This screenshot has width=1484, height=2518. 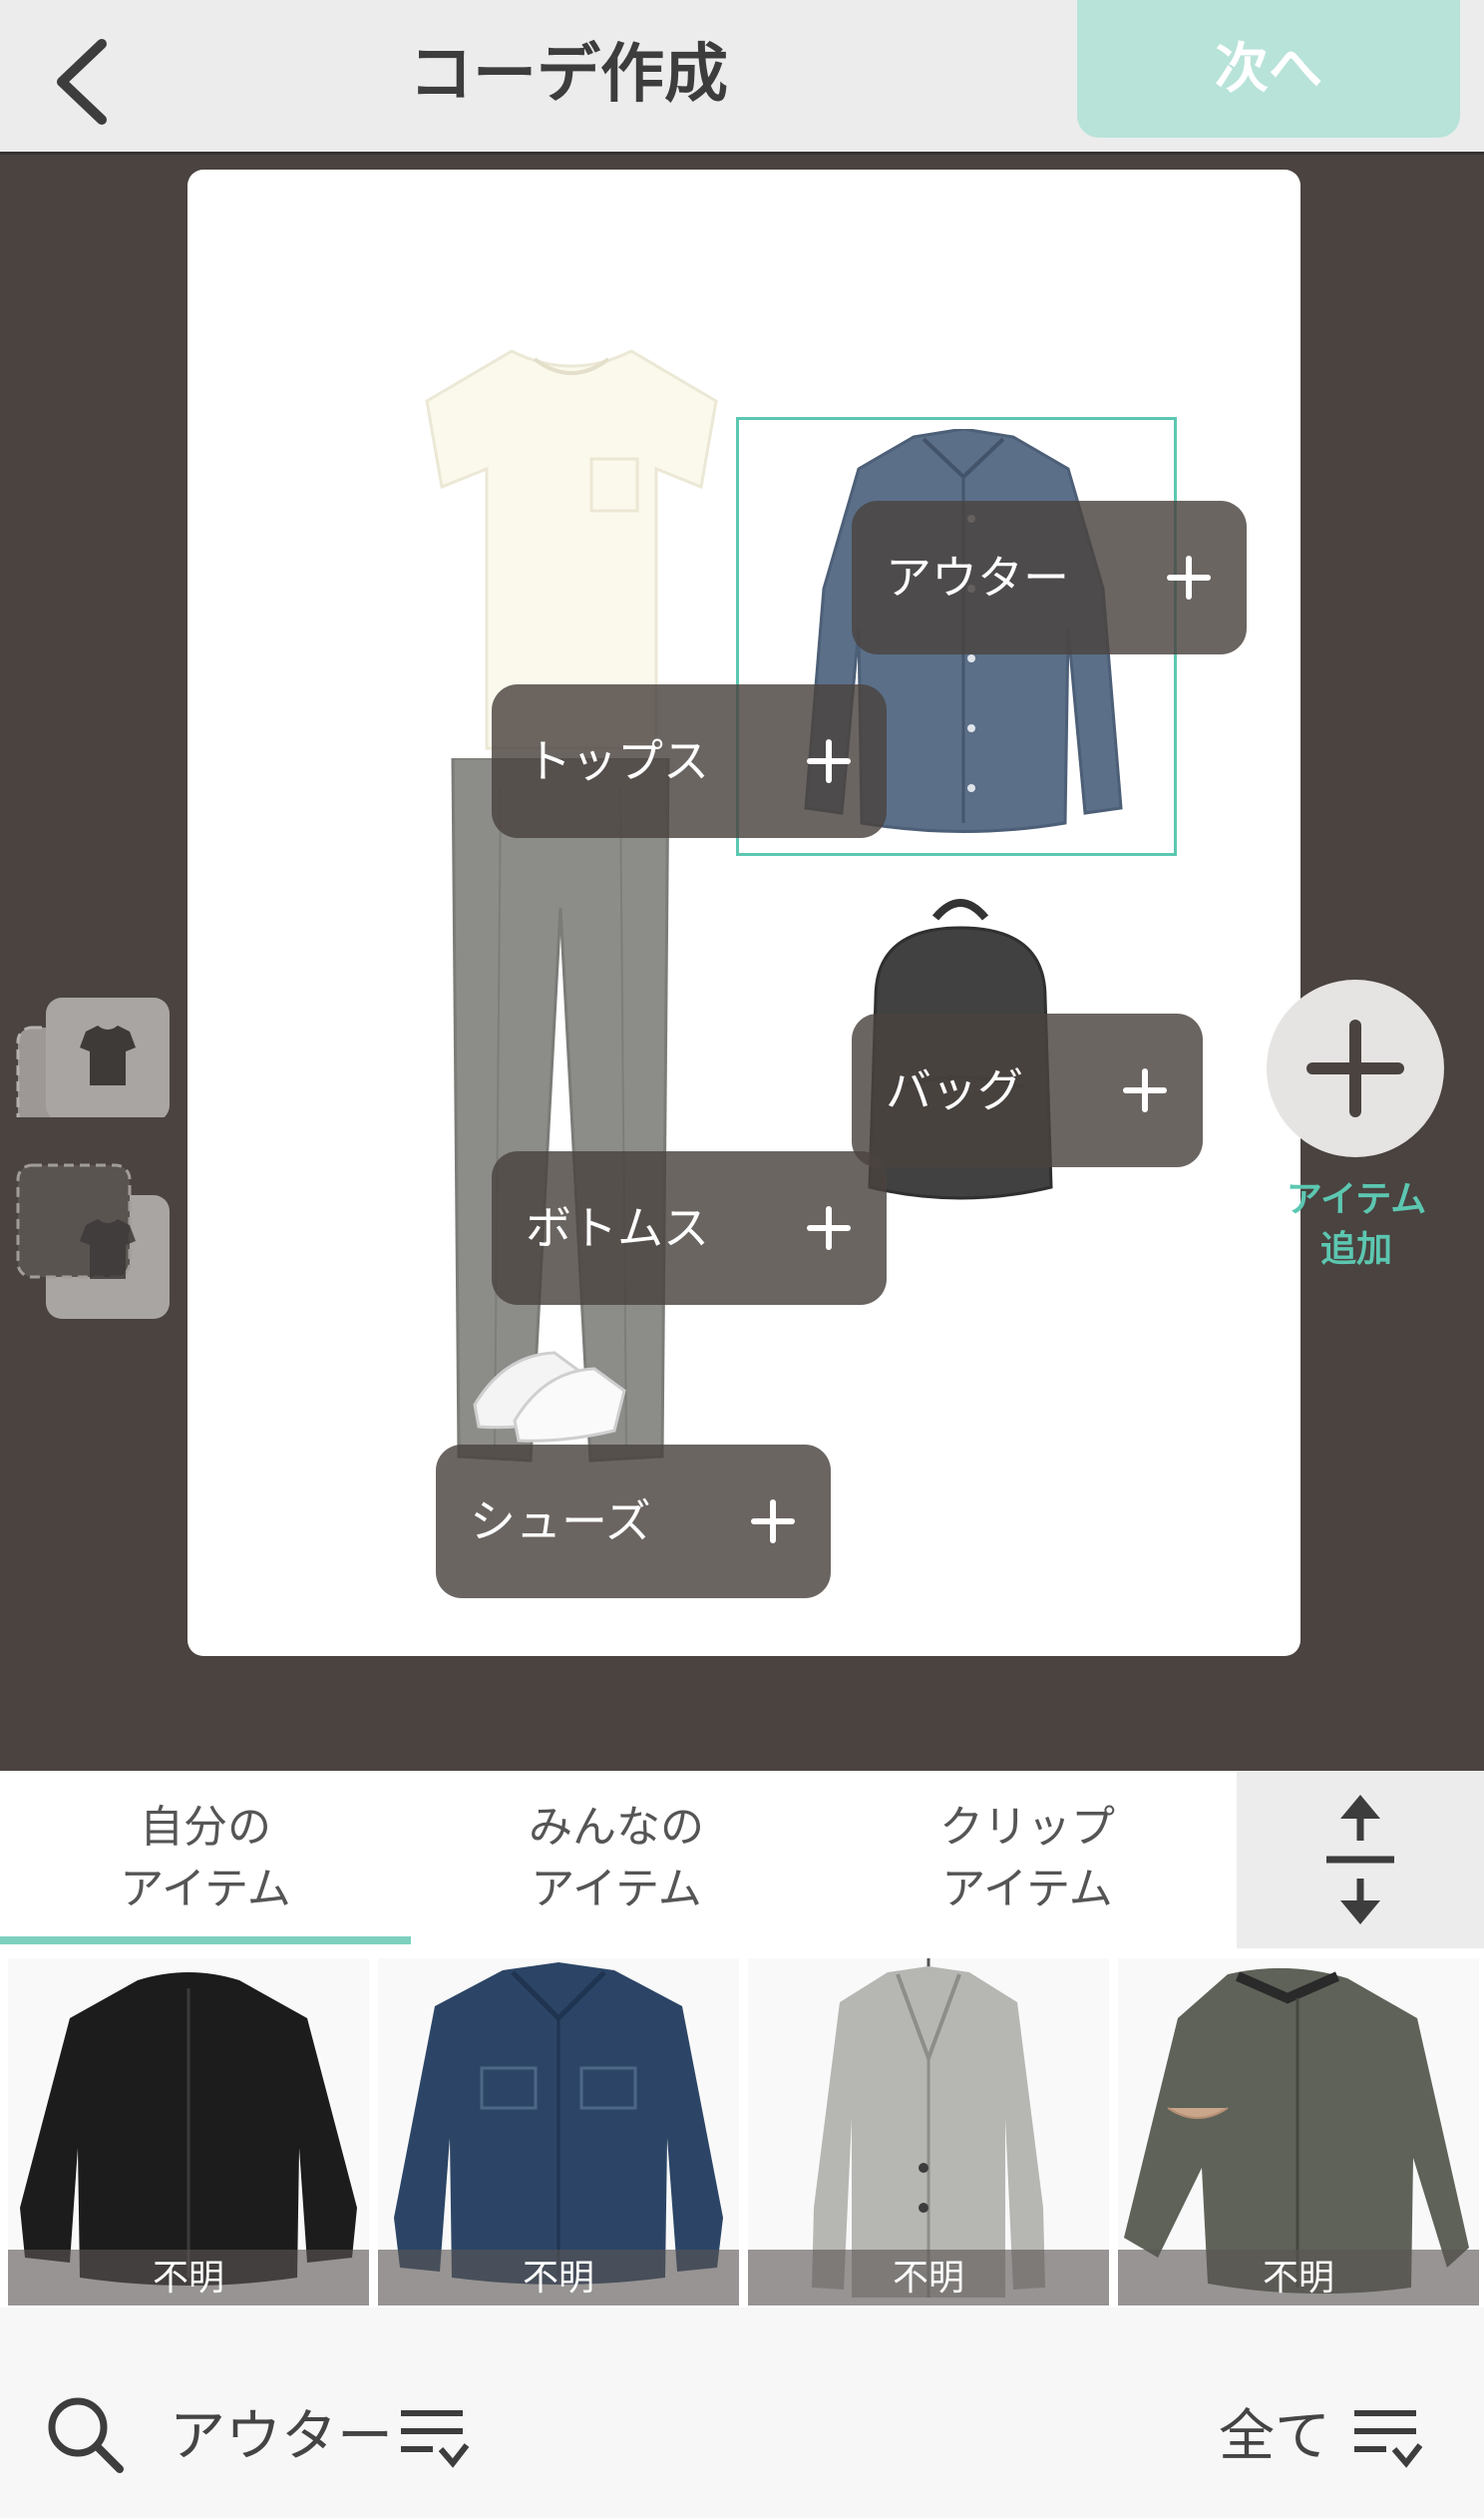 I want to click on slot-bag-label: バッグ, so click(x=954, y=1090).